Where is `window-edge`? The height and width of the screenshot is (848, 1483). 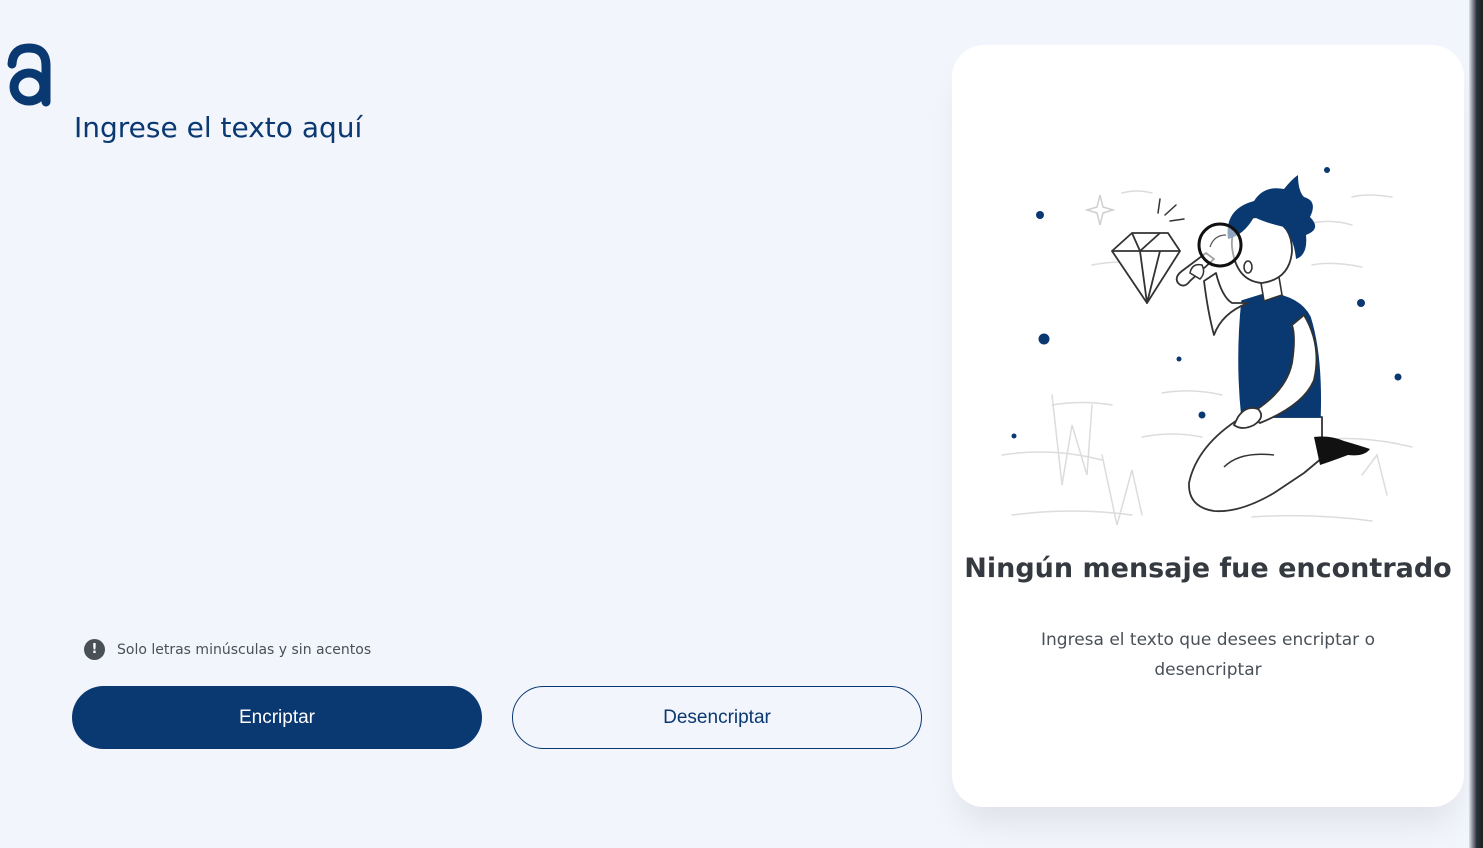
window-edge is located at coordinates (1476, 424).